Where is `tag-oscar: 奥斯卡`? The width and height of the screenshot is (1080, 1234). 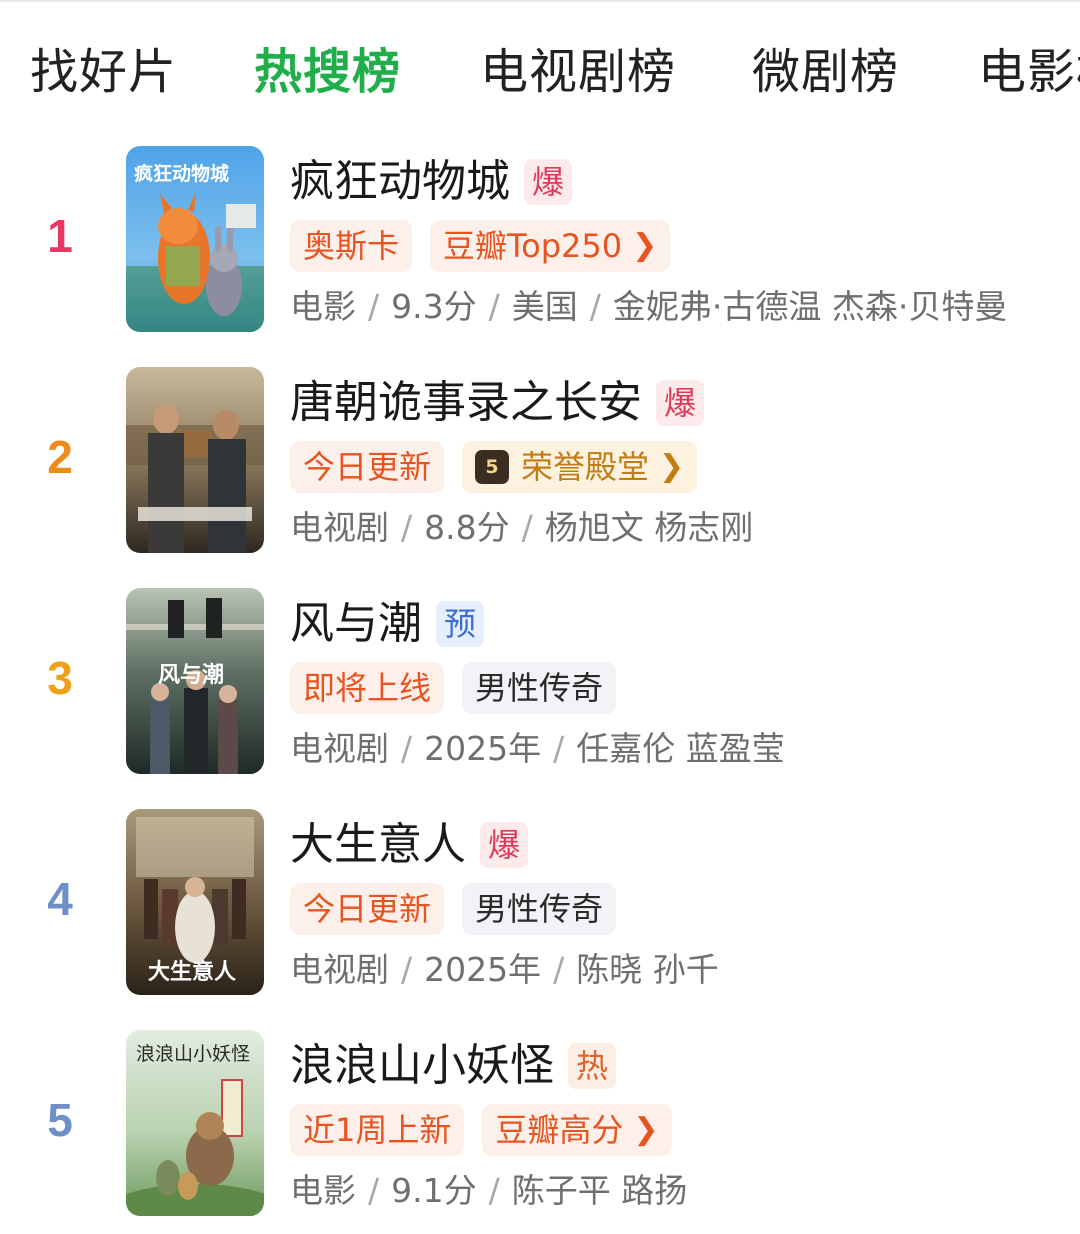
tag-oscar: 奥斯卡 is located at coordinates (351, 246).